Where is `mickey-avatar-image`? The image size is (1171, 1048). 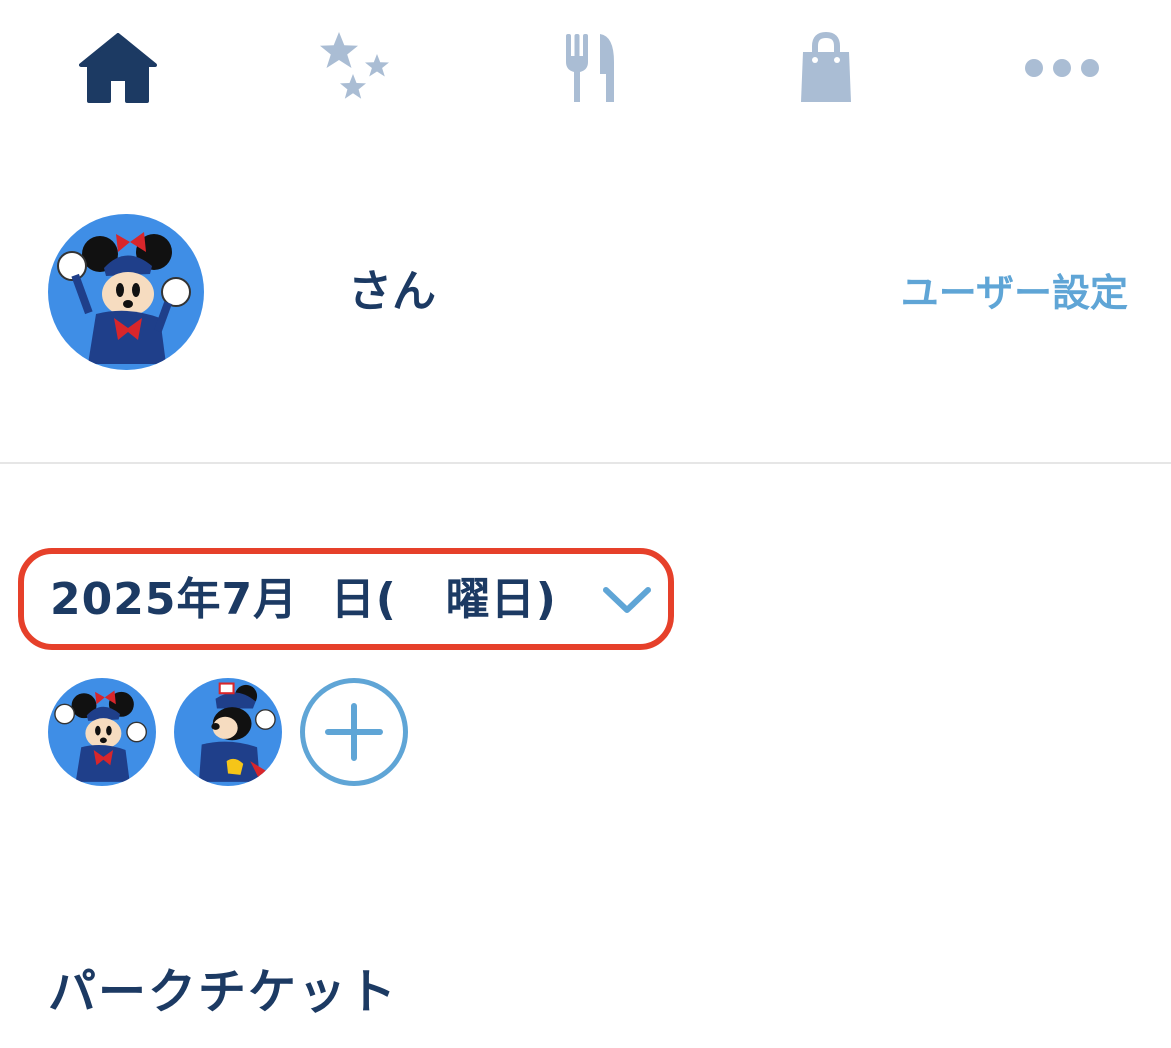
mickey-avatar-image is located at coordinates (228, 732).